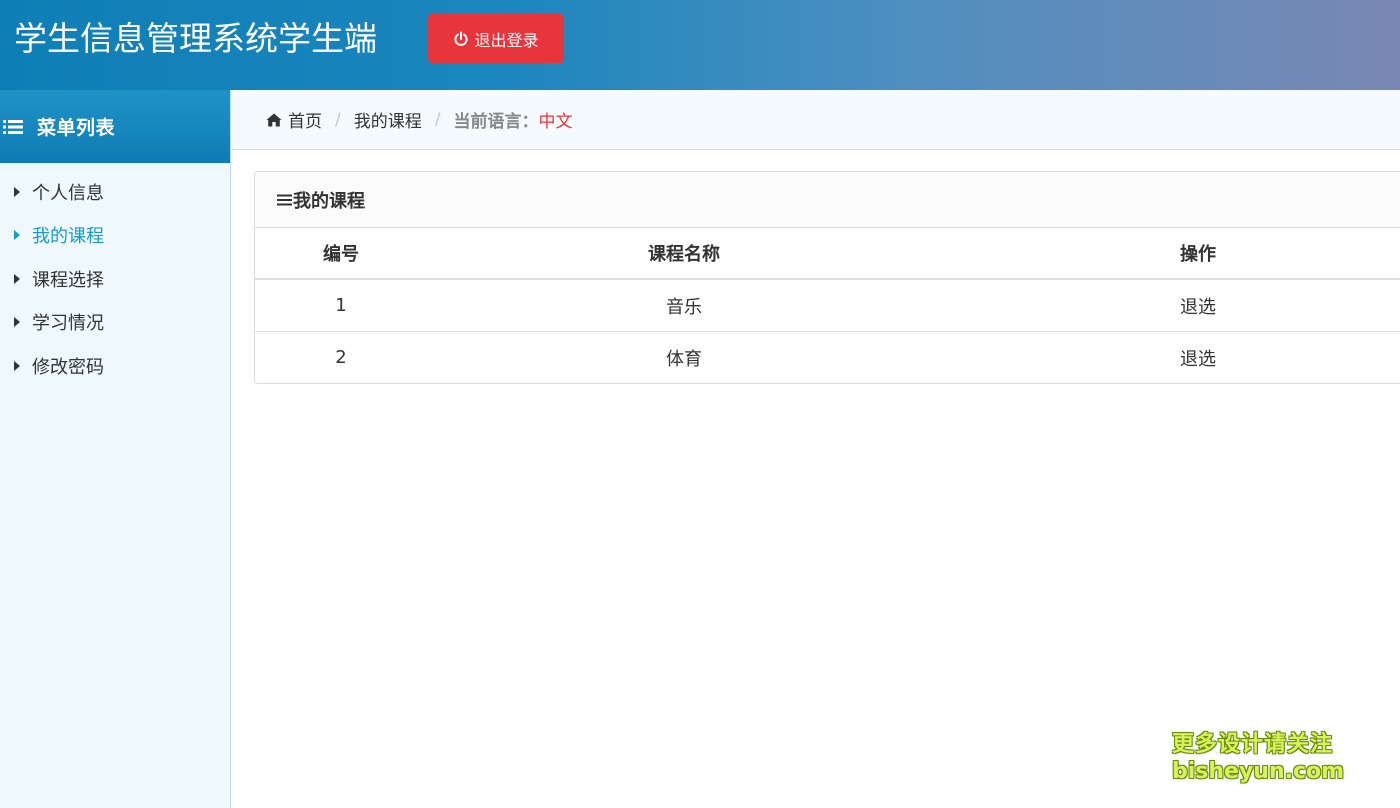 This screenshot has height=808, width=1400. What do you see at coordinates (284, 200) in the screenshot?
I see `menu-icon` at bounding box center [284, 200].